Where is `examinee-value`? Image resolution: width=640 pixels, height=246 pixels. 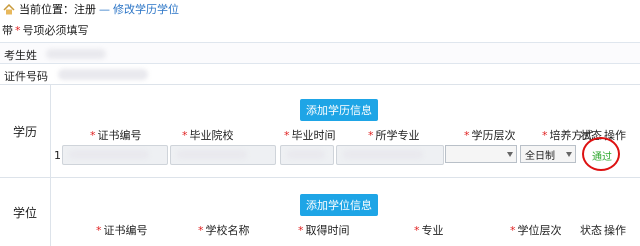
examinee-value is located at coordinates (76, 54).